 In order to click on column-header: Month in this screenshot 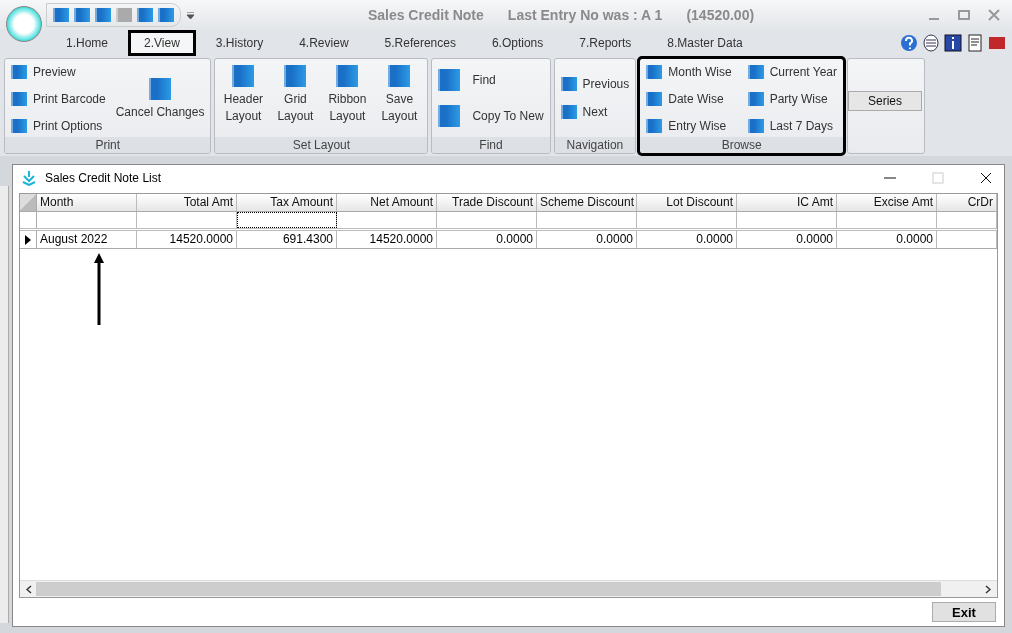, I will do `click(87, 202)`.